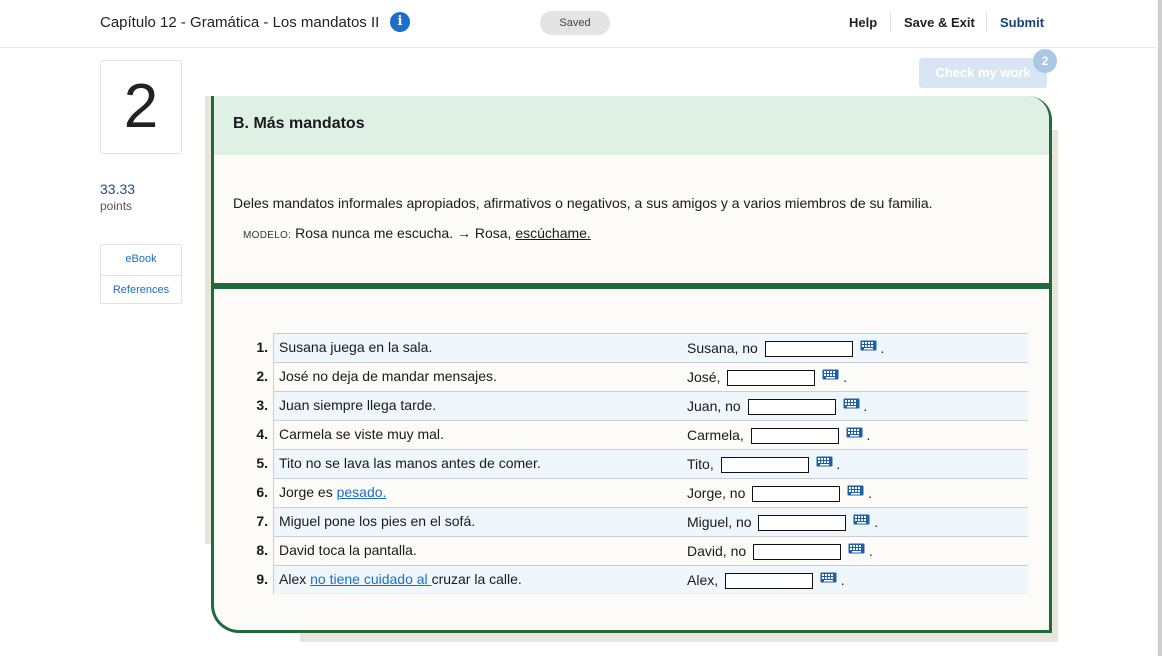 The height and width of the screenshot is (656, 1162). Describe the element at coordinates (262, 492) in the screenshot. I see `item-number: 6.` at that location.